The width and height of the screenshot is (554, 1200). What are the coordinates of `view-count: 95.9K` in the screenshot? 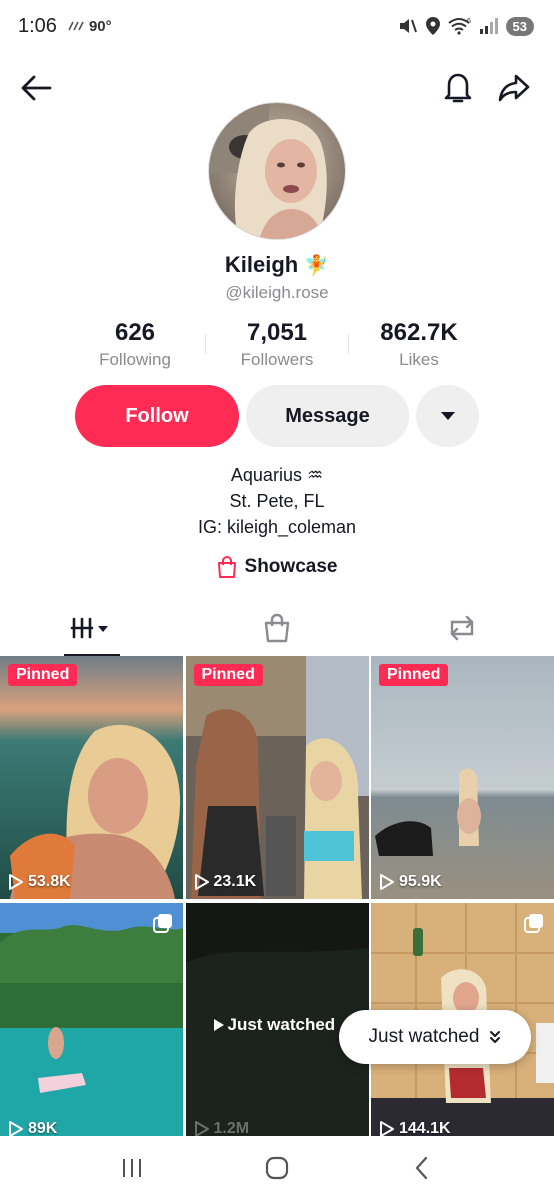 It's located at (410, 882).